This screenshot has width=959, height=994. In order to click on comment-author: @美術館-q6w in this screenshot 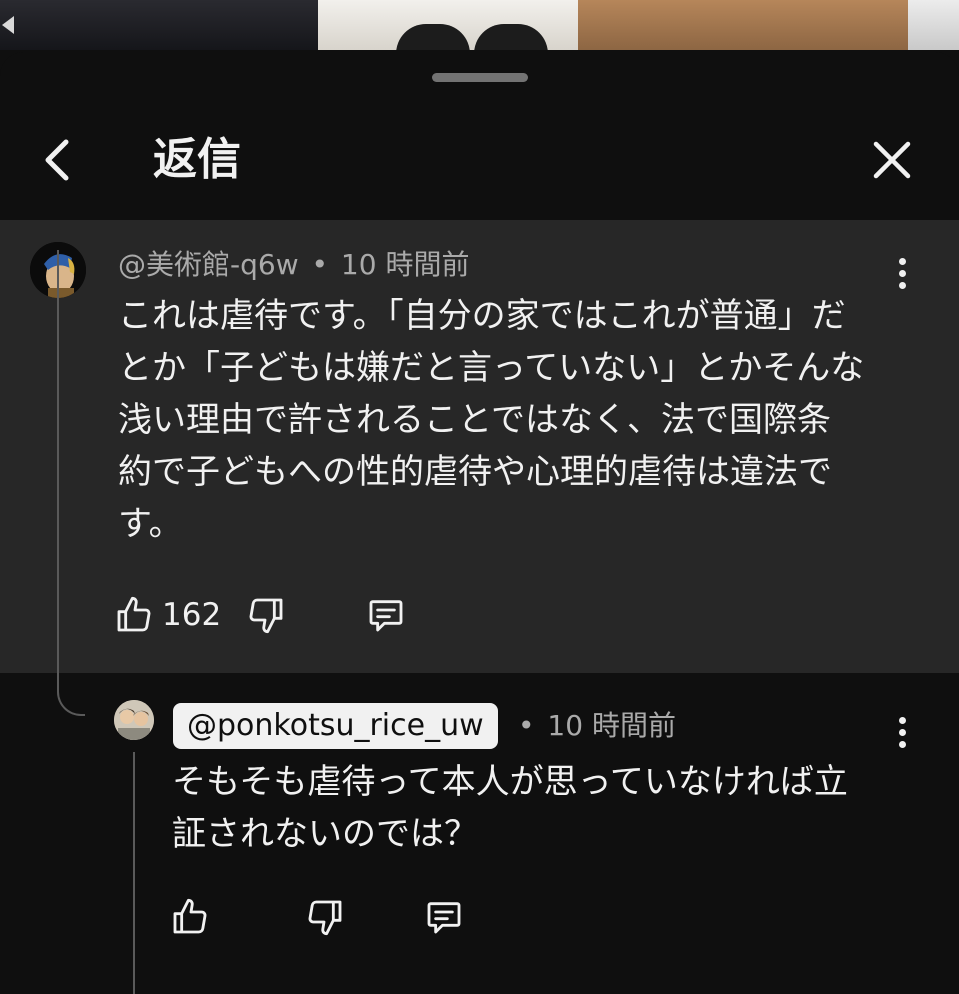, I will do `click(208, 264)`.